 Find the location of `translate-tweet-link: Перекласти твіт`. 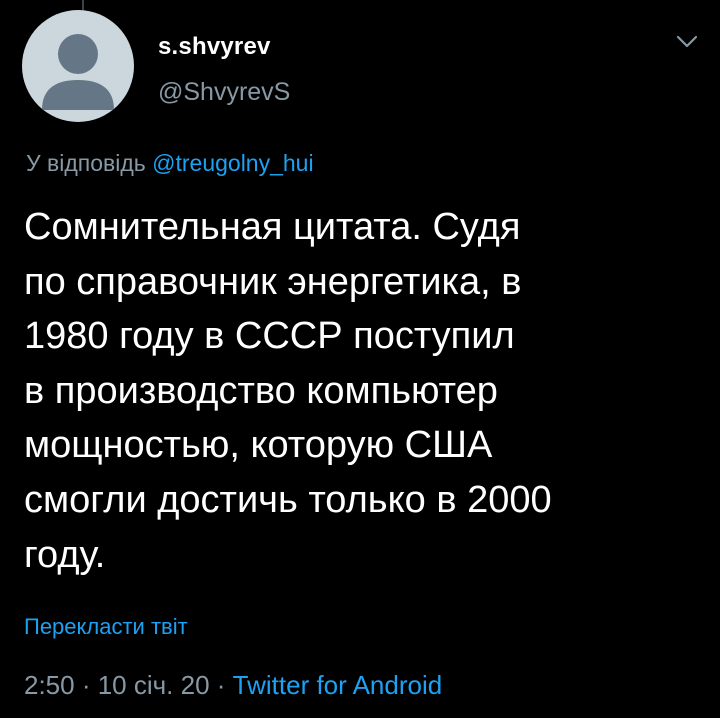

translate-tweet-link: Перекласти твіт is located at coordinates (106, 627).